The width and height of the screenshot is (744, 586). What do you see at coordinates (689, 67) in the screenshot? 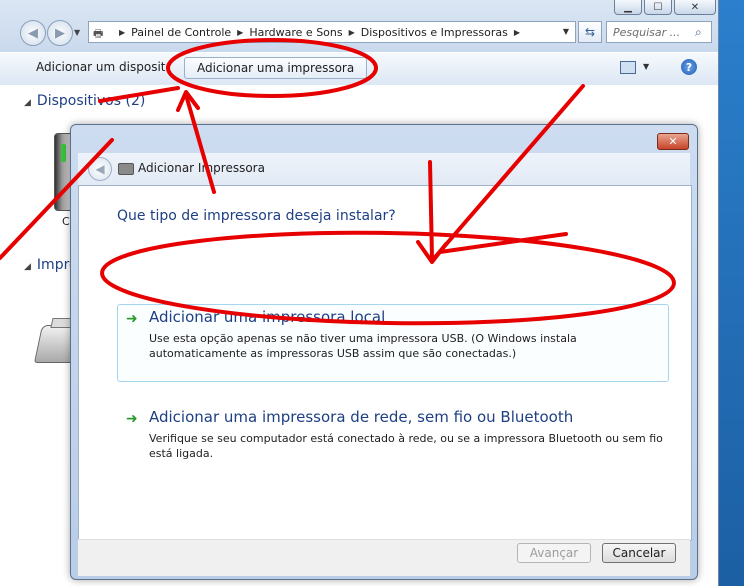
I see `help-icon: ?` at bounding box center [689, 67].